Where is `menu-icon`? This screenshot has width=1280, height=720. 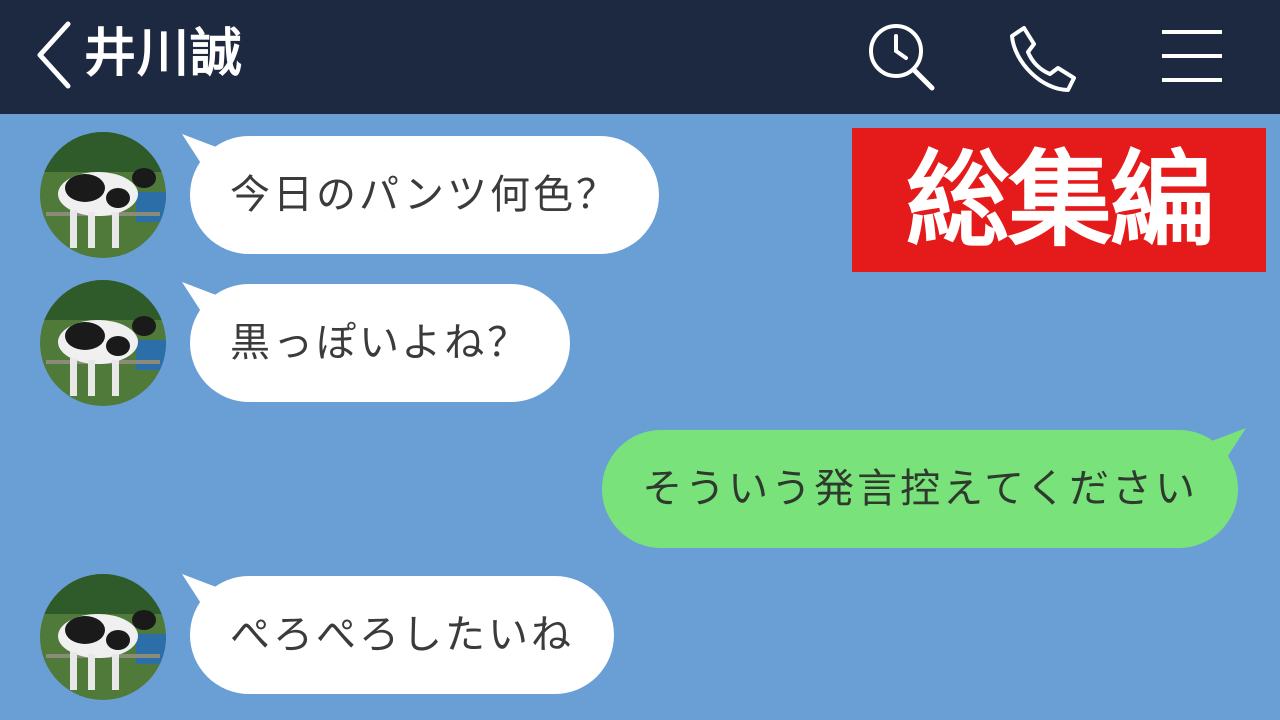 menu-icon is located at coordinates (1192, 56).